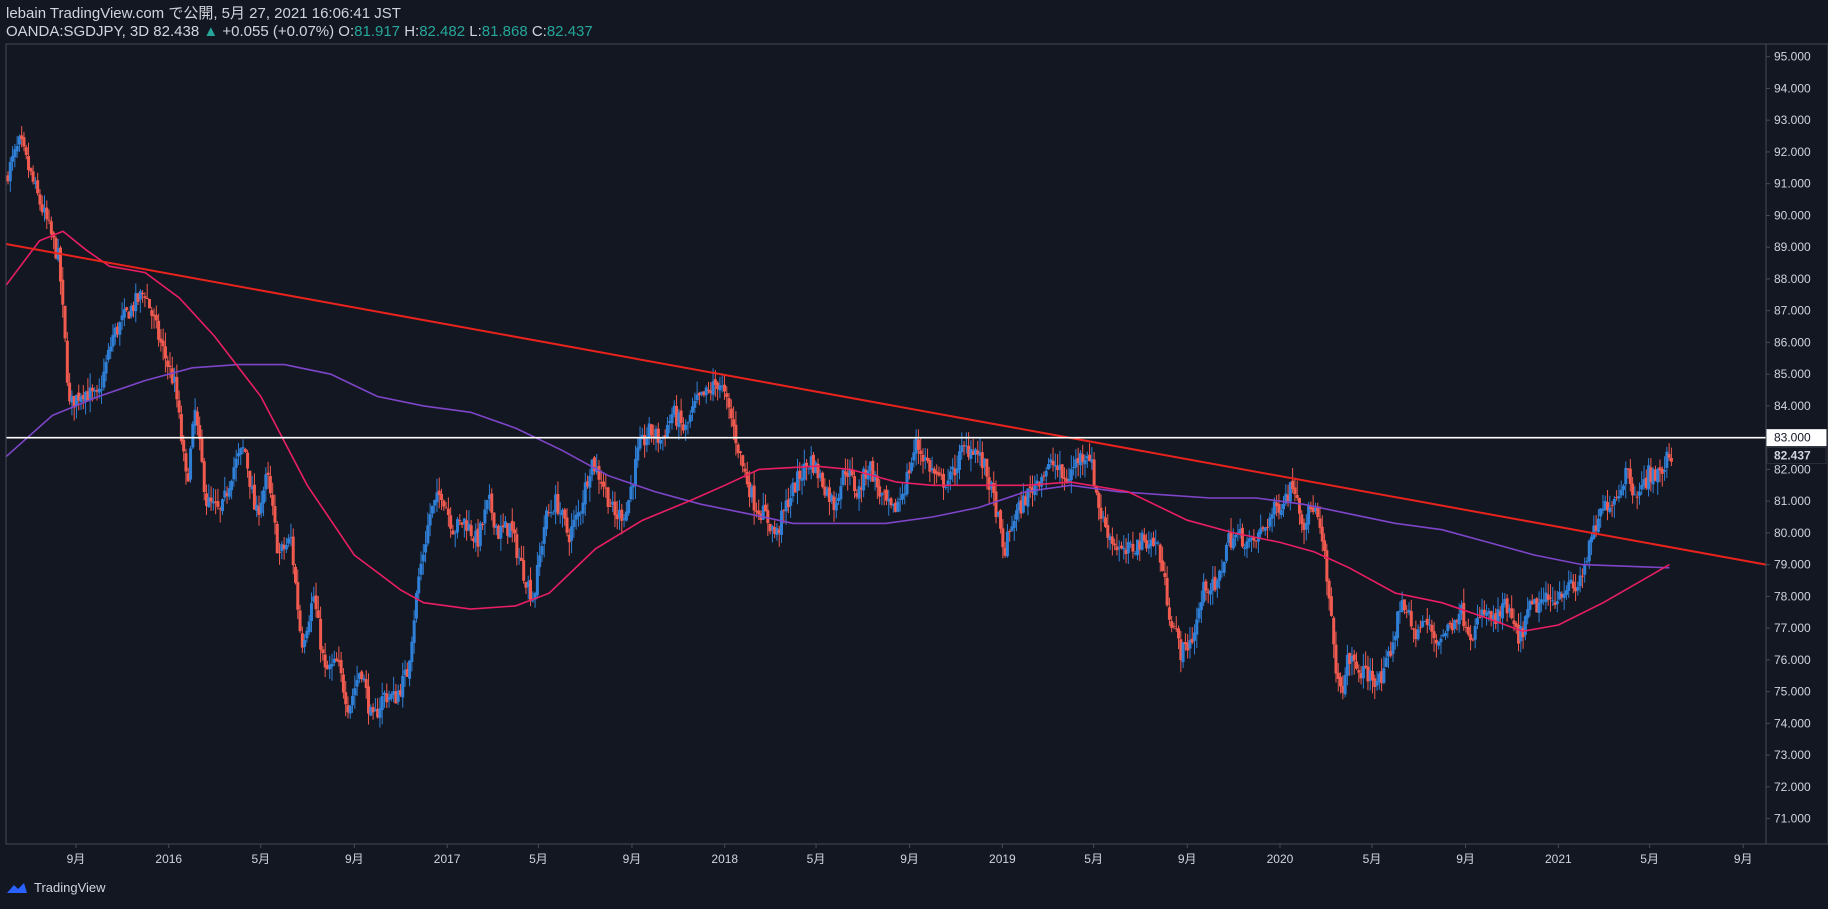 This screenshot has height=909, width=1828. Describe the element at coordinates (1792, 374) in the screenshot. I see `price-tick-label: 85.000` at that location.